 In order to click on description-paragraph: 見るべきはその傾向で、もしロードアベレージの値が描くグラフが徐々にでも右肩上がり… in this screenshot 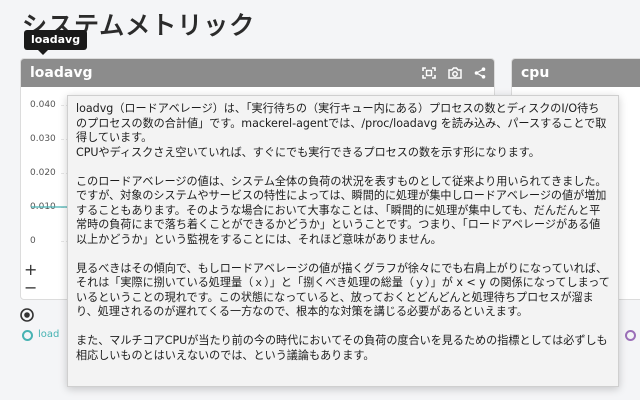, I will do `click(343, 290)`.